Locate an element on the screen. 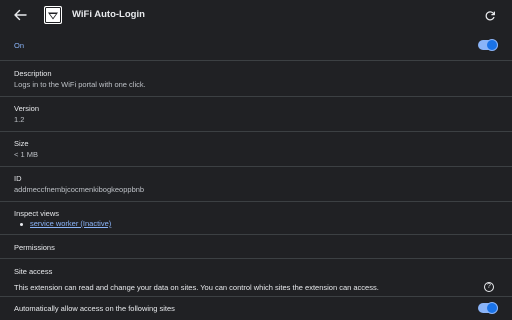 This screenshot has width=512, height=320. extension-enabled-toggle is located at coordinates (488, 45).